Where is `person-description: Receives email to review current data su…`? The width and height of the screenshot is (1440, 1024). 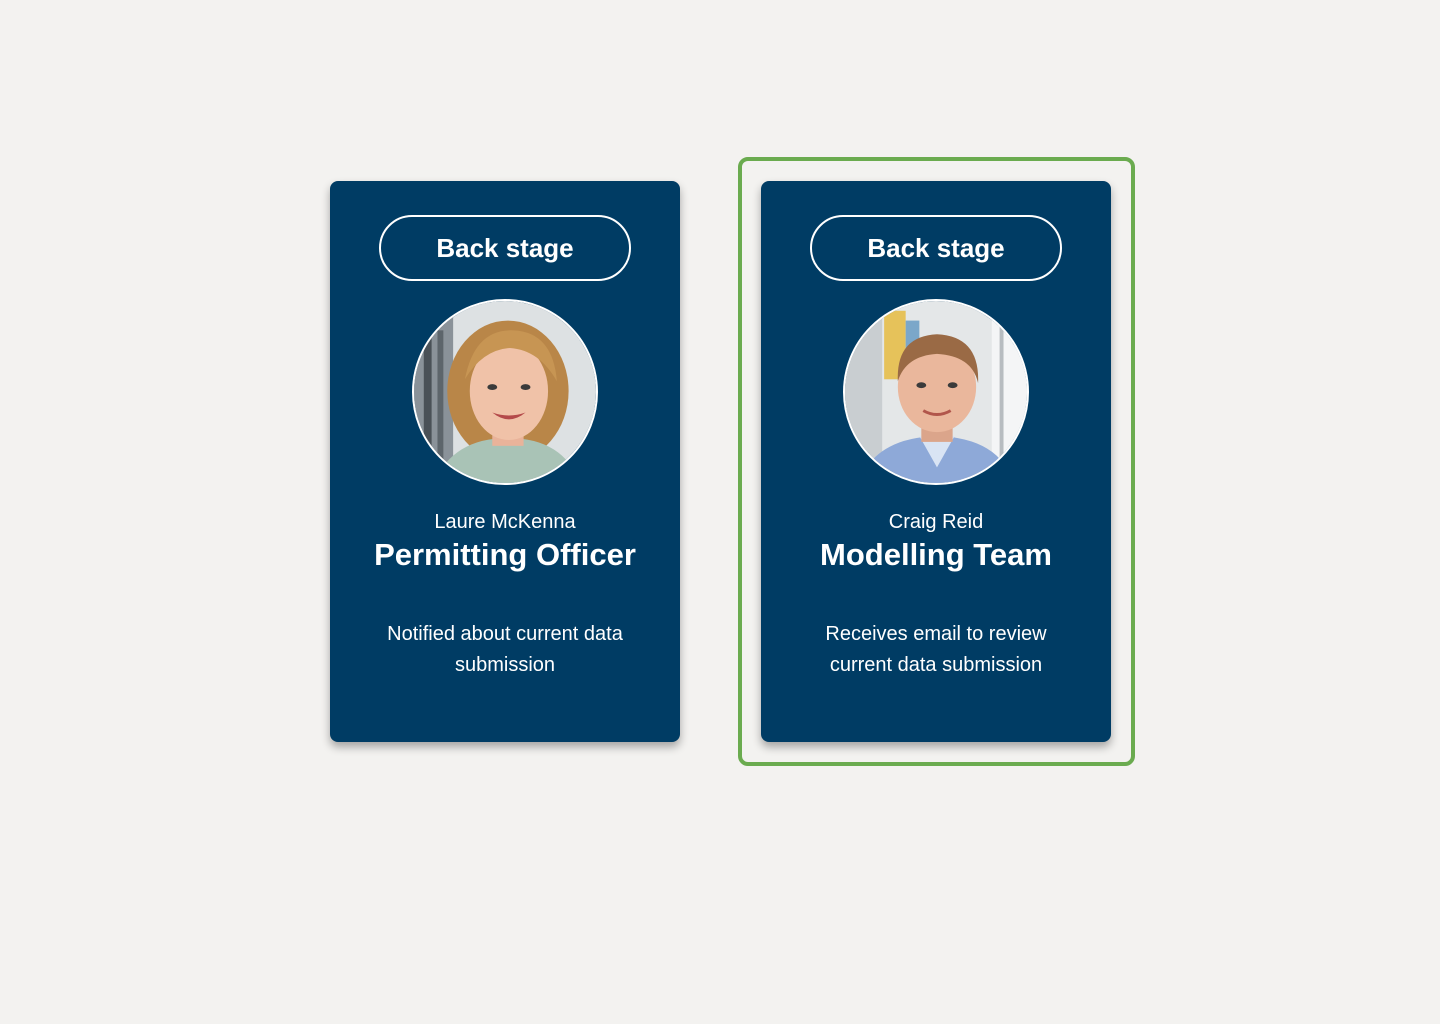 person-description: Receives email to review current data su… is located at coordinates (936, 649).